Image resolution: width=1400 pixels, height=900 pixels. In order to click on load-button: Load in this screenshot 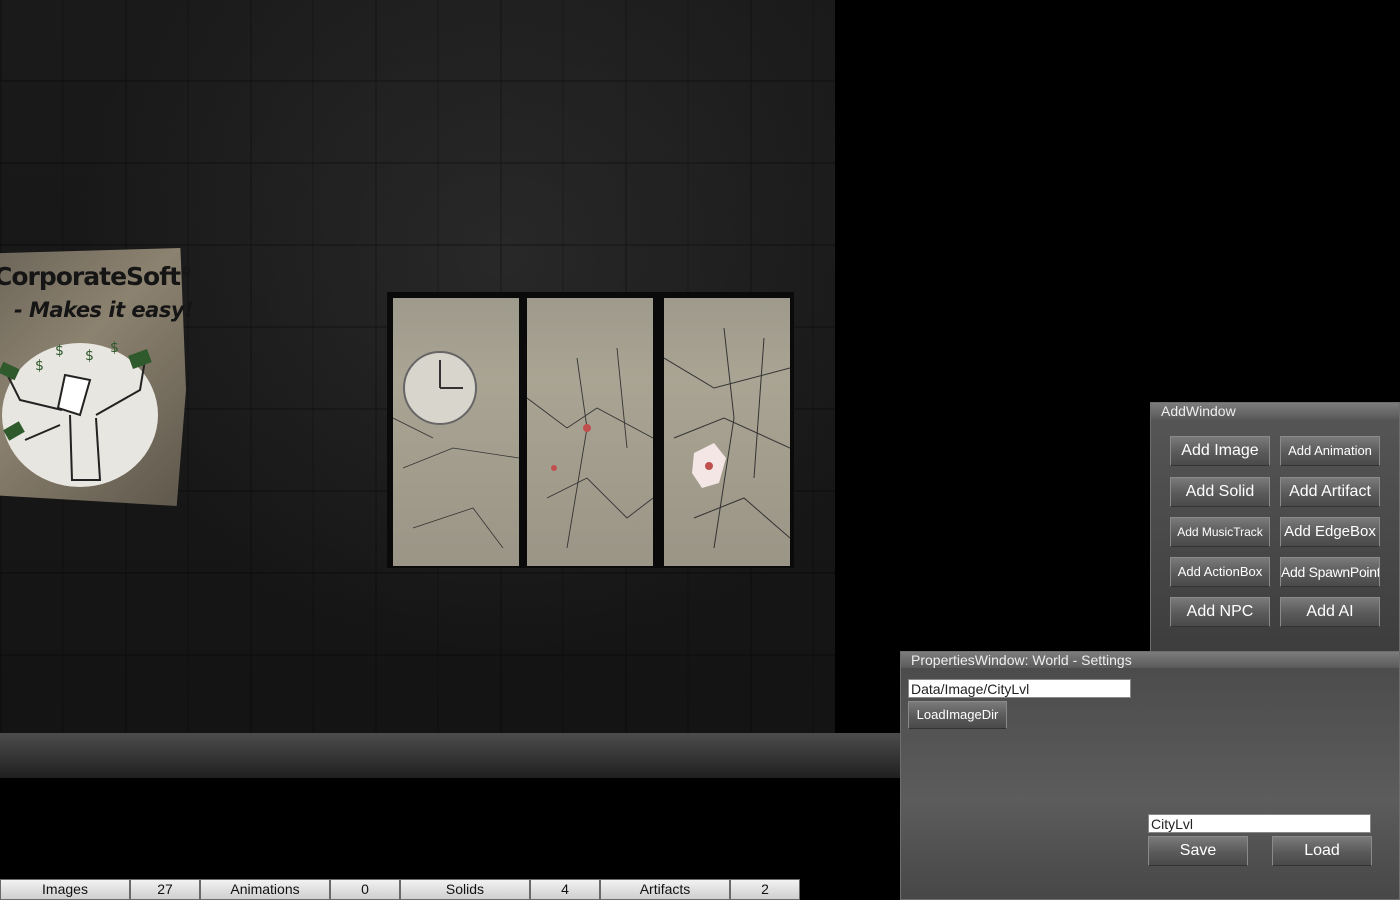, I will do `click(1322, 851)`.